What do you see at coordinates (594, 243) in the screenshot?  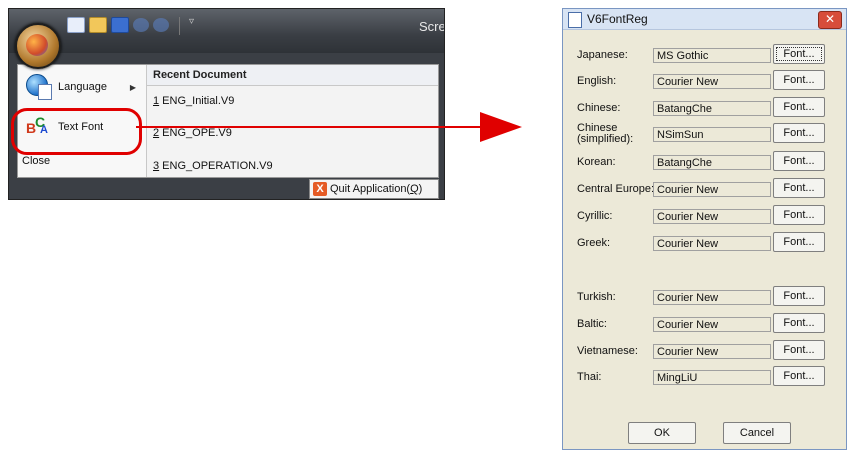 I see `font-row-label: Greek:` at bounding box center [594, 243].